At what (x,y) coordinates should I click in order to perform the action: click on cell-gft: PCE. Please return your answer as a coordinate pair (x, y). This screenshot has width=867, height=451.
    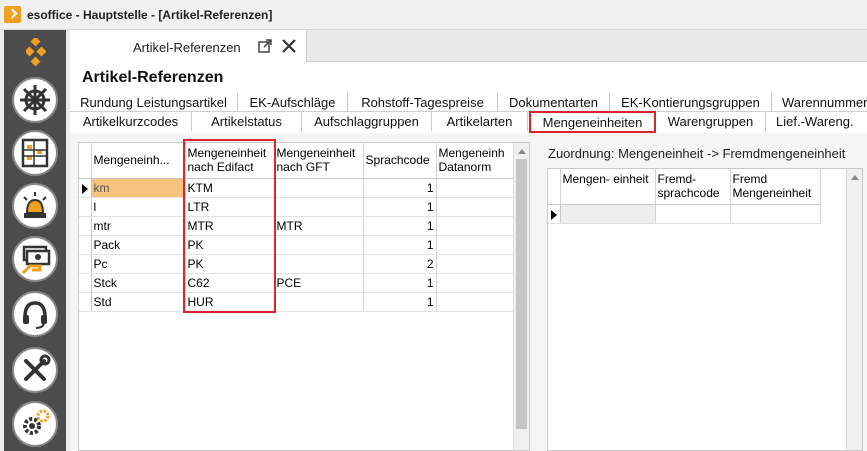
    Looking at the image, I should click on (319, 283).